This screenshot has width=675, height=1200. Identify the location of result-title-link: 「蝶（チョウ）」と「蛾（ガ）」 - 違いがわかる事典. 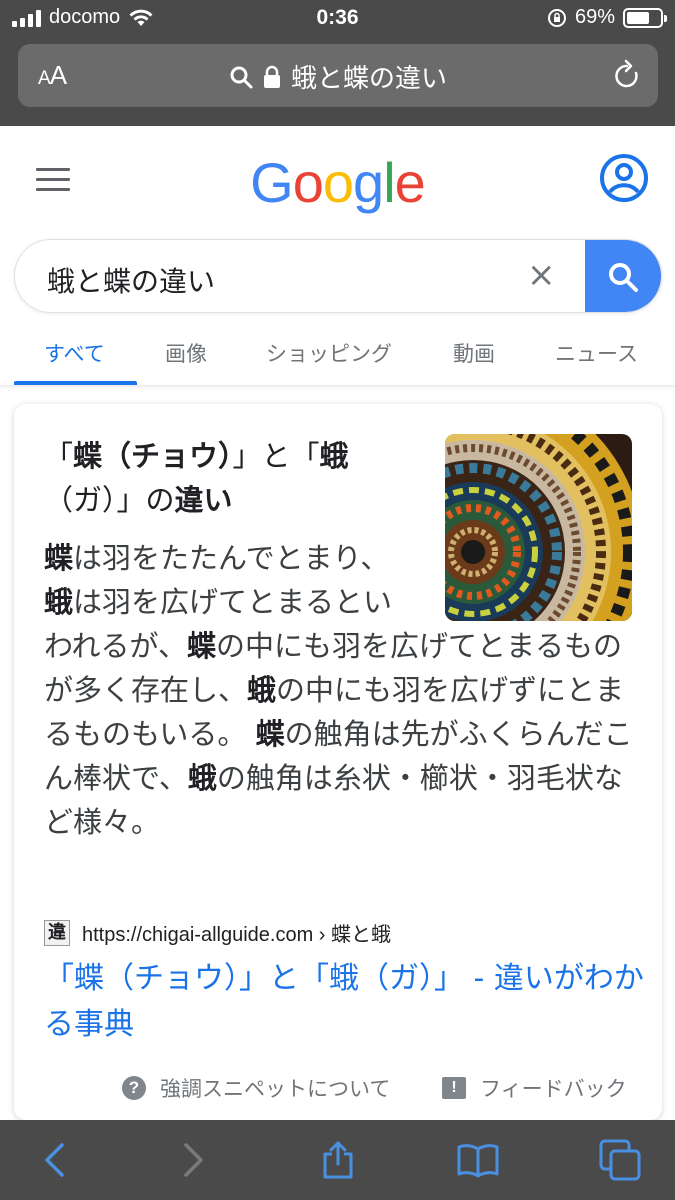
(344, 1002).